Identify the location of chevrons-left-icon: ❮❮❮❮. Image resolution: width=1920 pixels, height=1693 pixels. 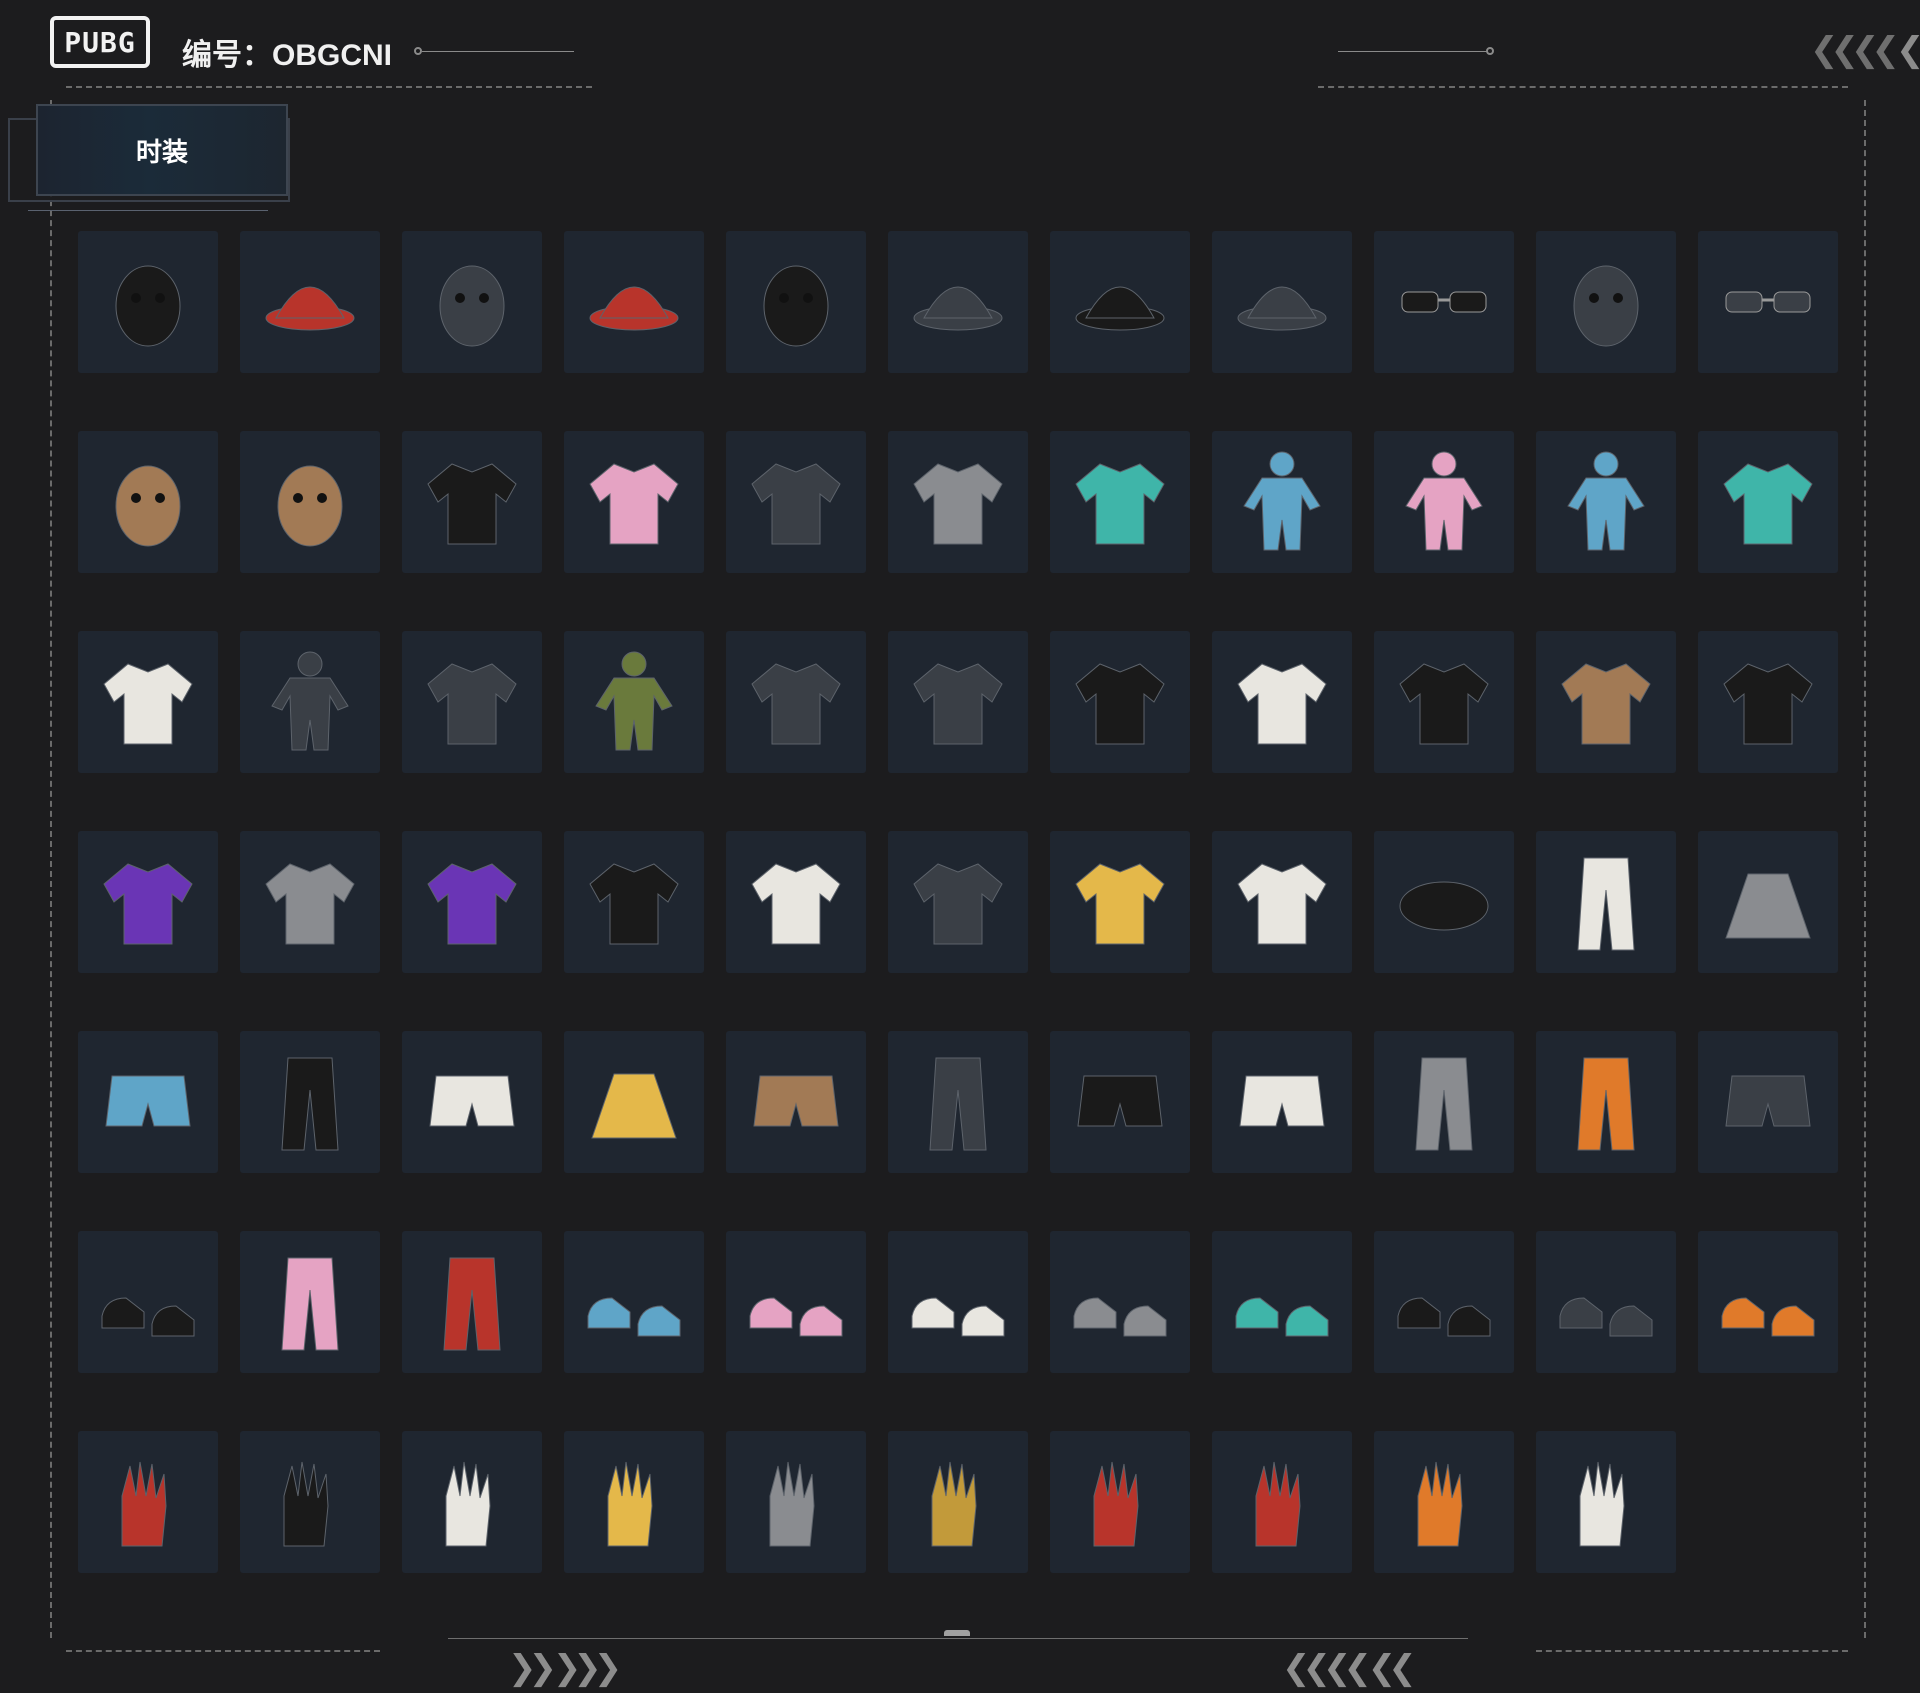
(1855, 50).